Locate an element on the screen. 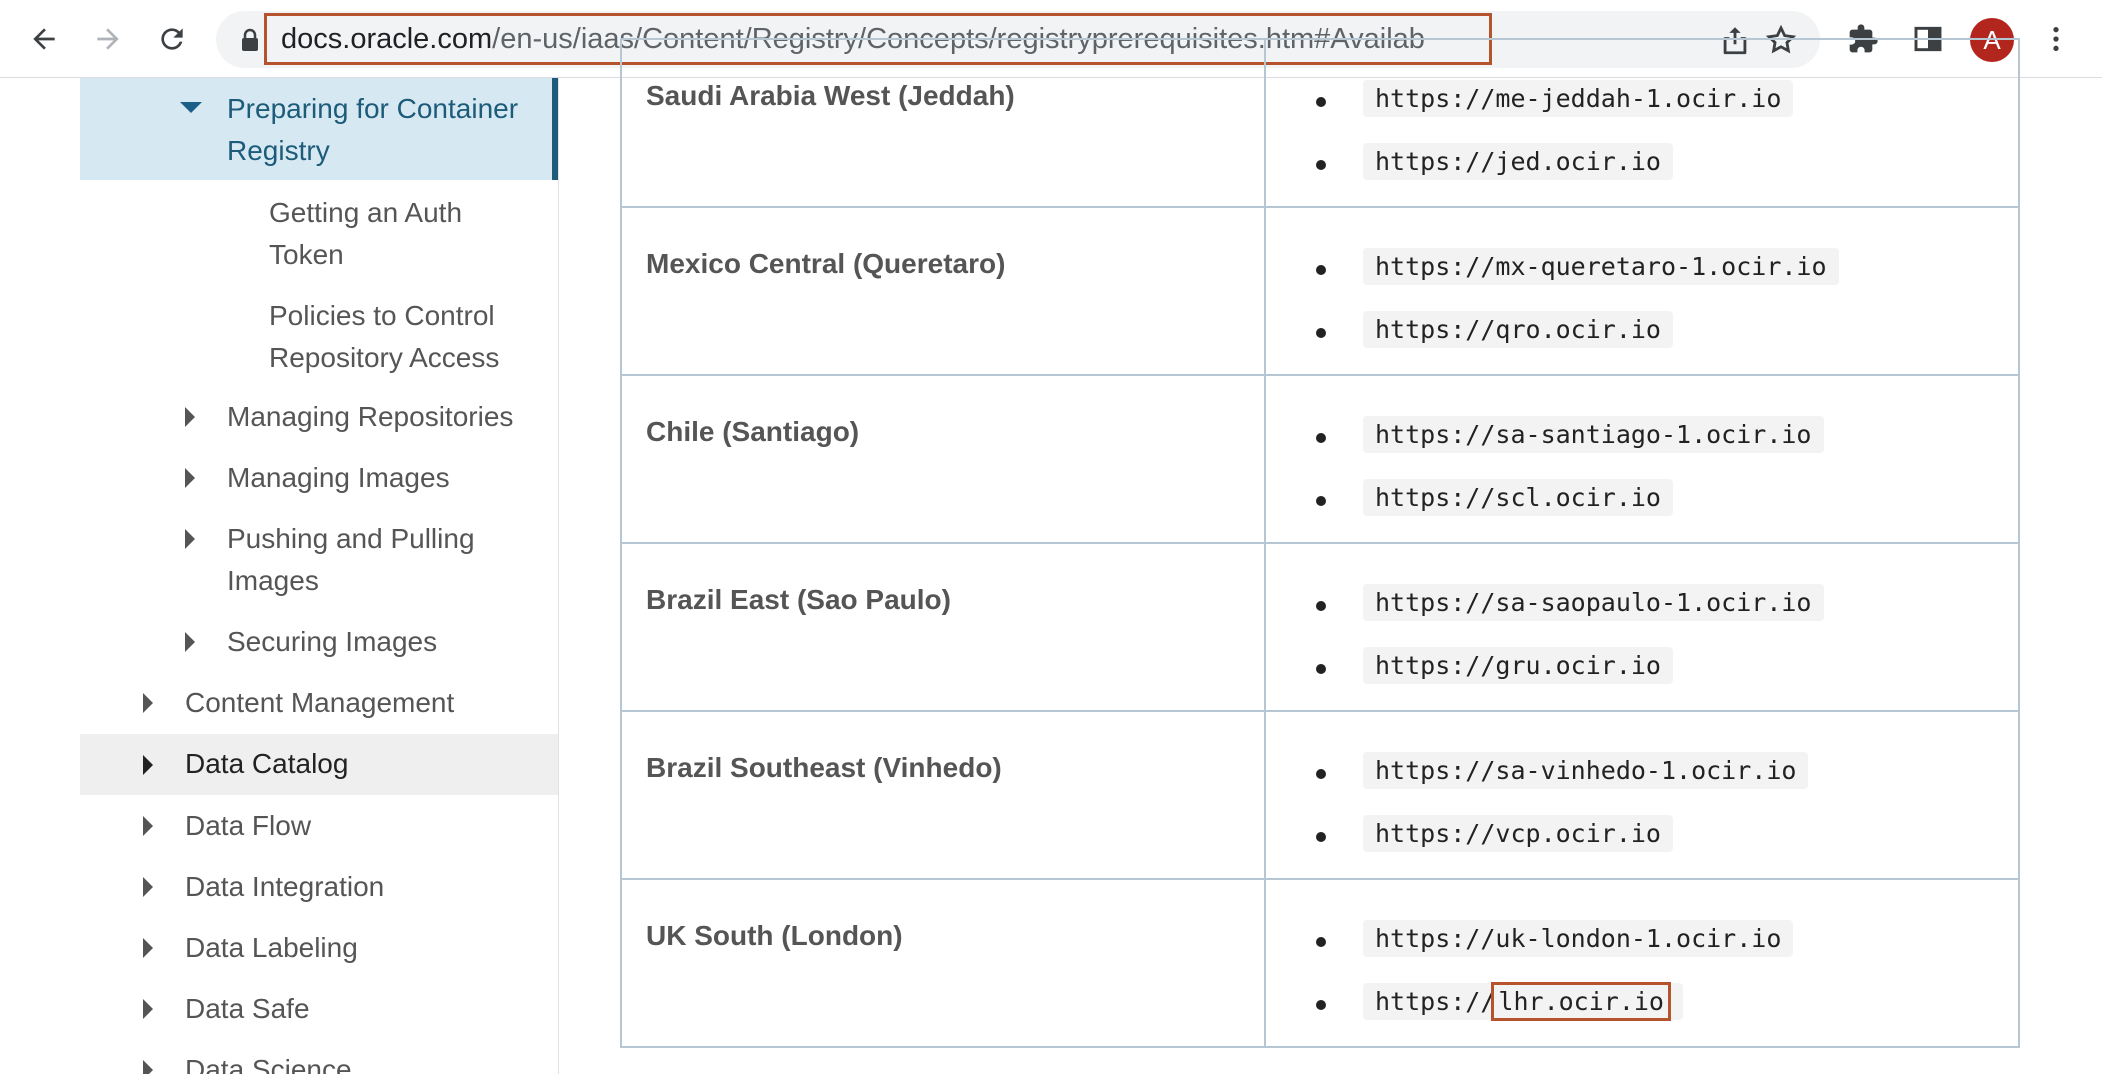 Image resolution: width=2102 pixels, height=1074 pixels. nav-item-label: Securing Images is located at coordinates (332, 641).